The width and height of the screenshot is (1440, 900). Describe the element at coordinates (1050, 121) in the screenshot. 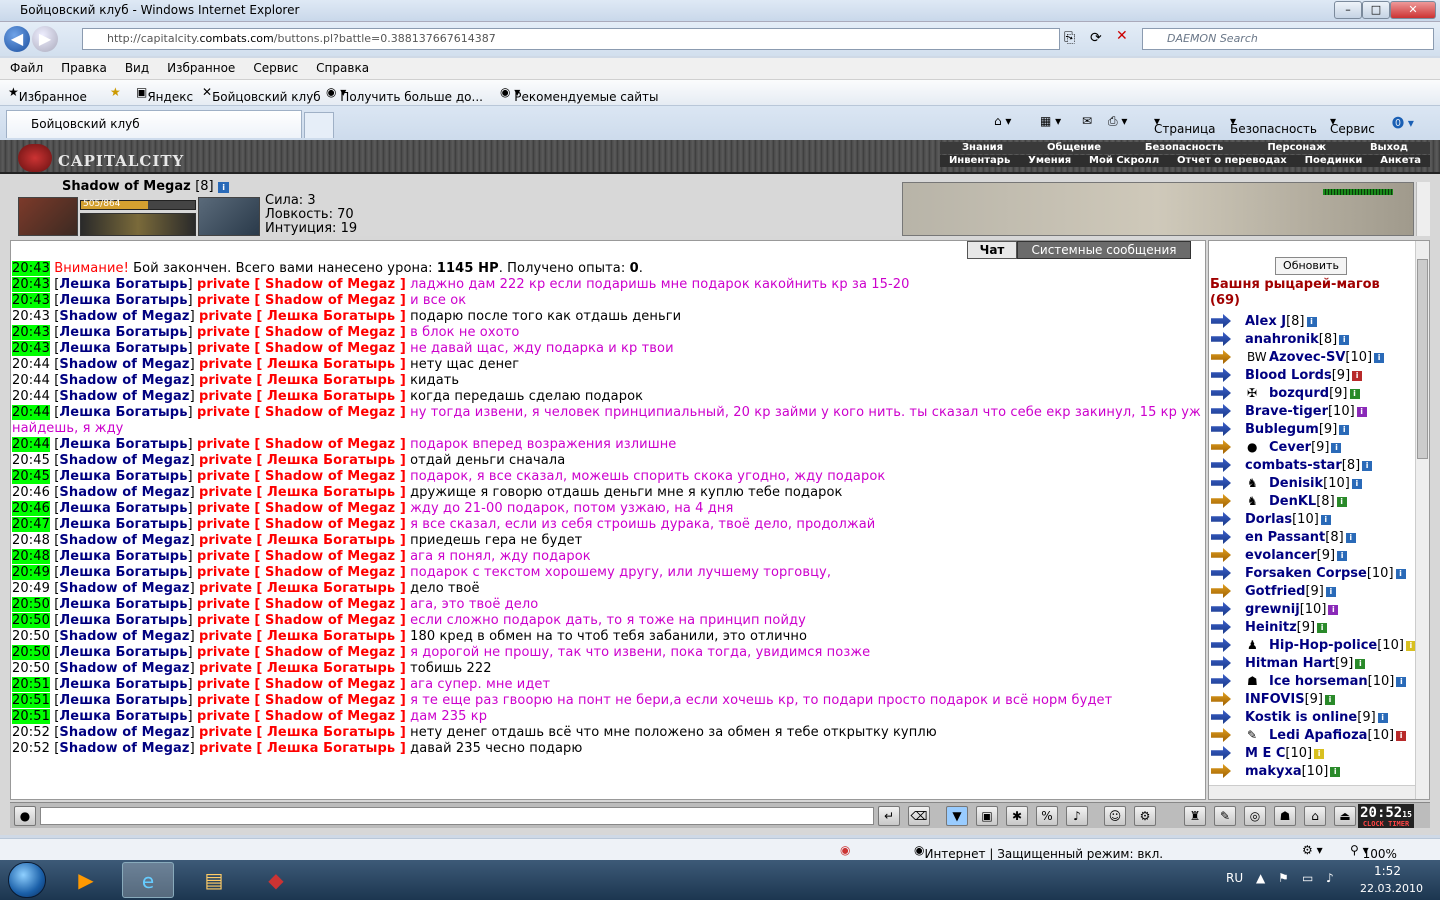

I see `feeds-icon: ▦ ▾` at that location.